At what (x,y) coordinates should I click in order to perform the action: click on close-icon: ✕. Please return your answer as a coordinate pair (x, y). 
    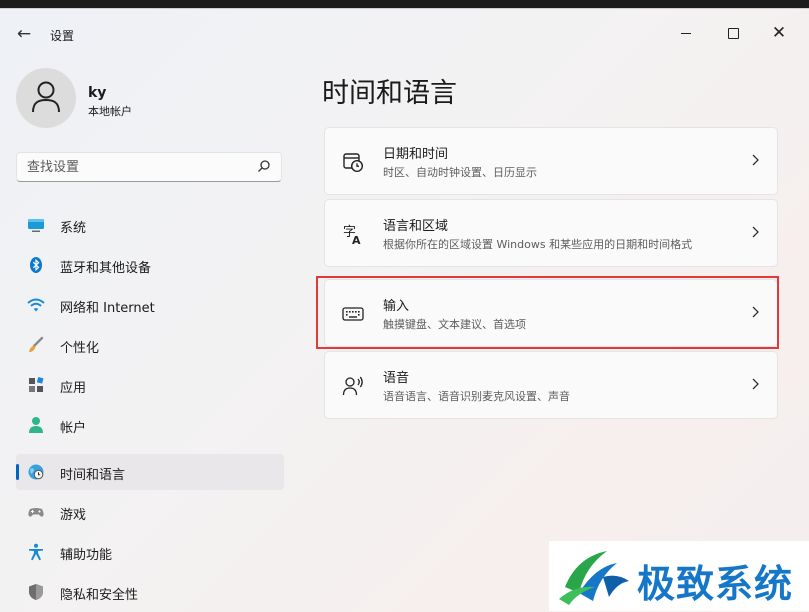
    Looking at the image, I should click on (779, 33).